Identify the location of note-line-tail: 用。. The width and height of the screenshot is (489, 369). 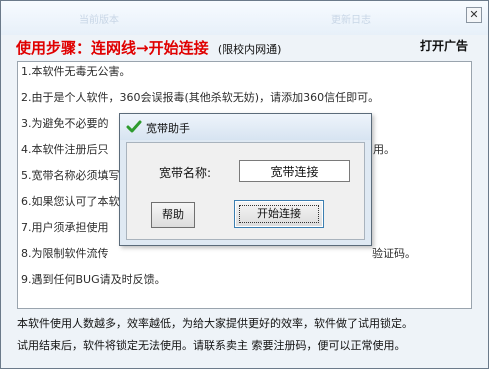
(384, 149).